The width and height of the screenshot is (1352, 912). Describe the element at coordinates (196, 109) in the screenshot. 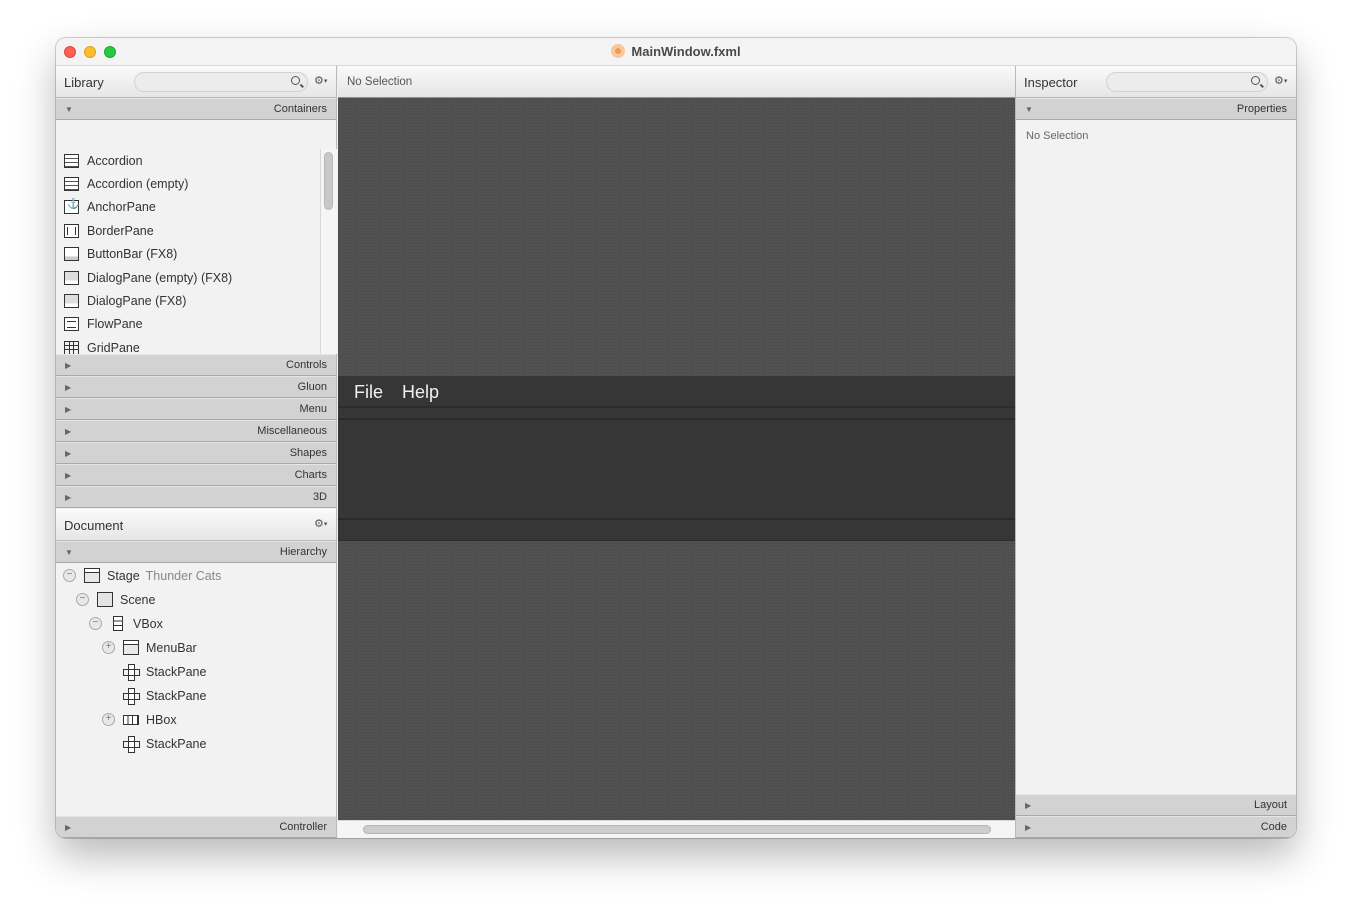

I see `section-containers: ▼ Containers` at that location.